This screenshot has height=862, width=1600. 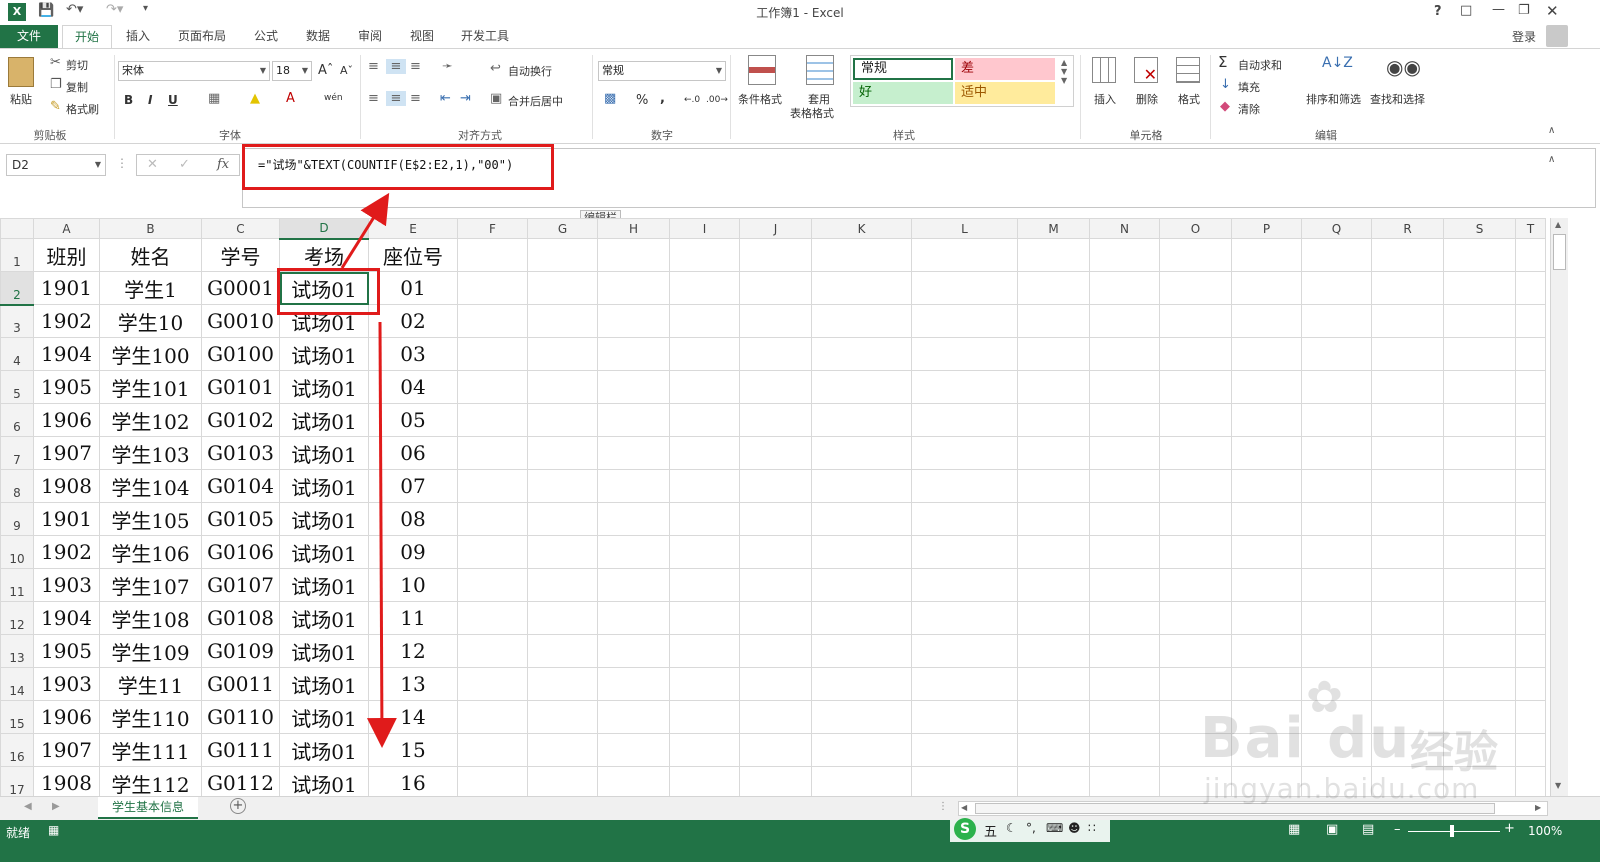 I want to click on zoom-slider-thumb, so click(x=1452, y=831).